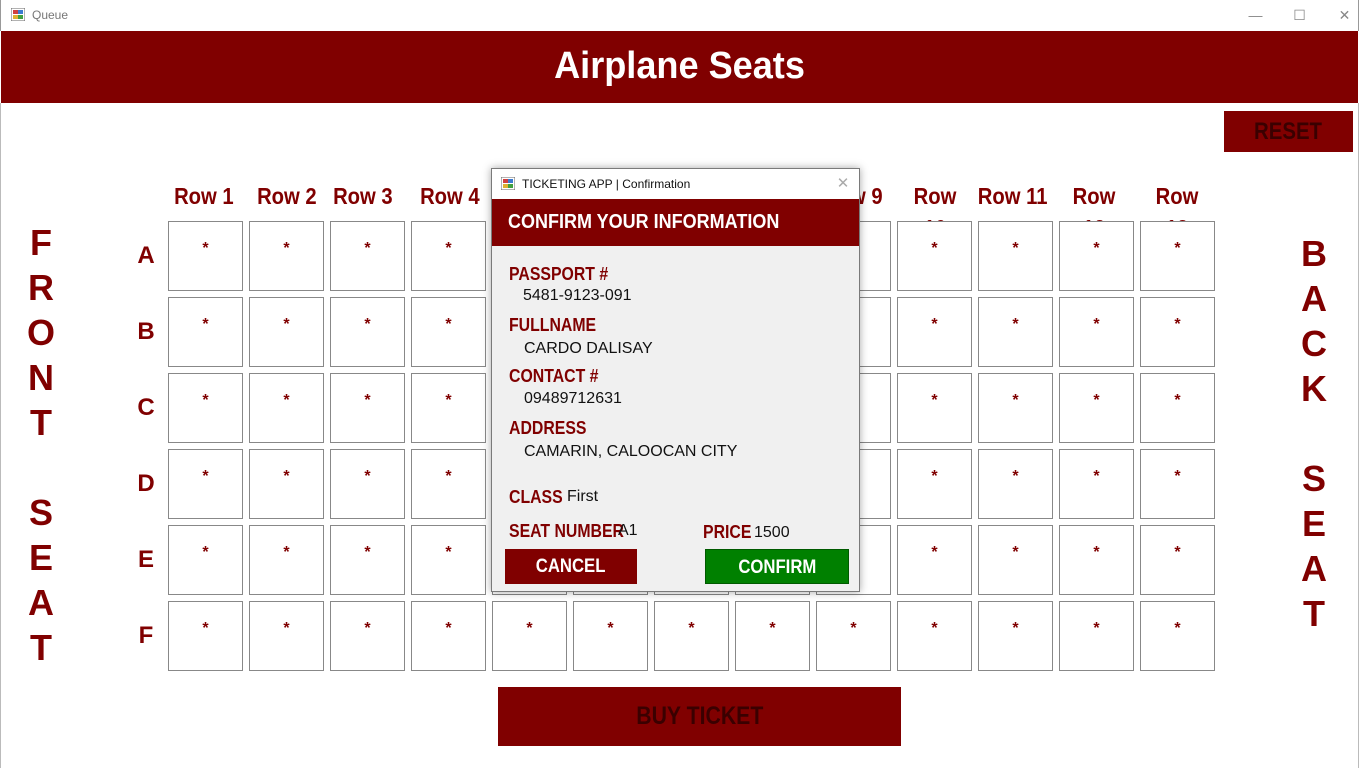 The image size is (1359, 768). What do you see at coordinates (41, 287) in the screenshot?
I see `front-seat-letter: R` at bounding box center [41, 287].